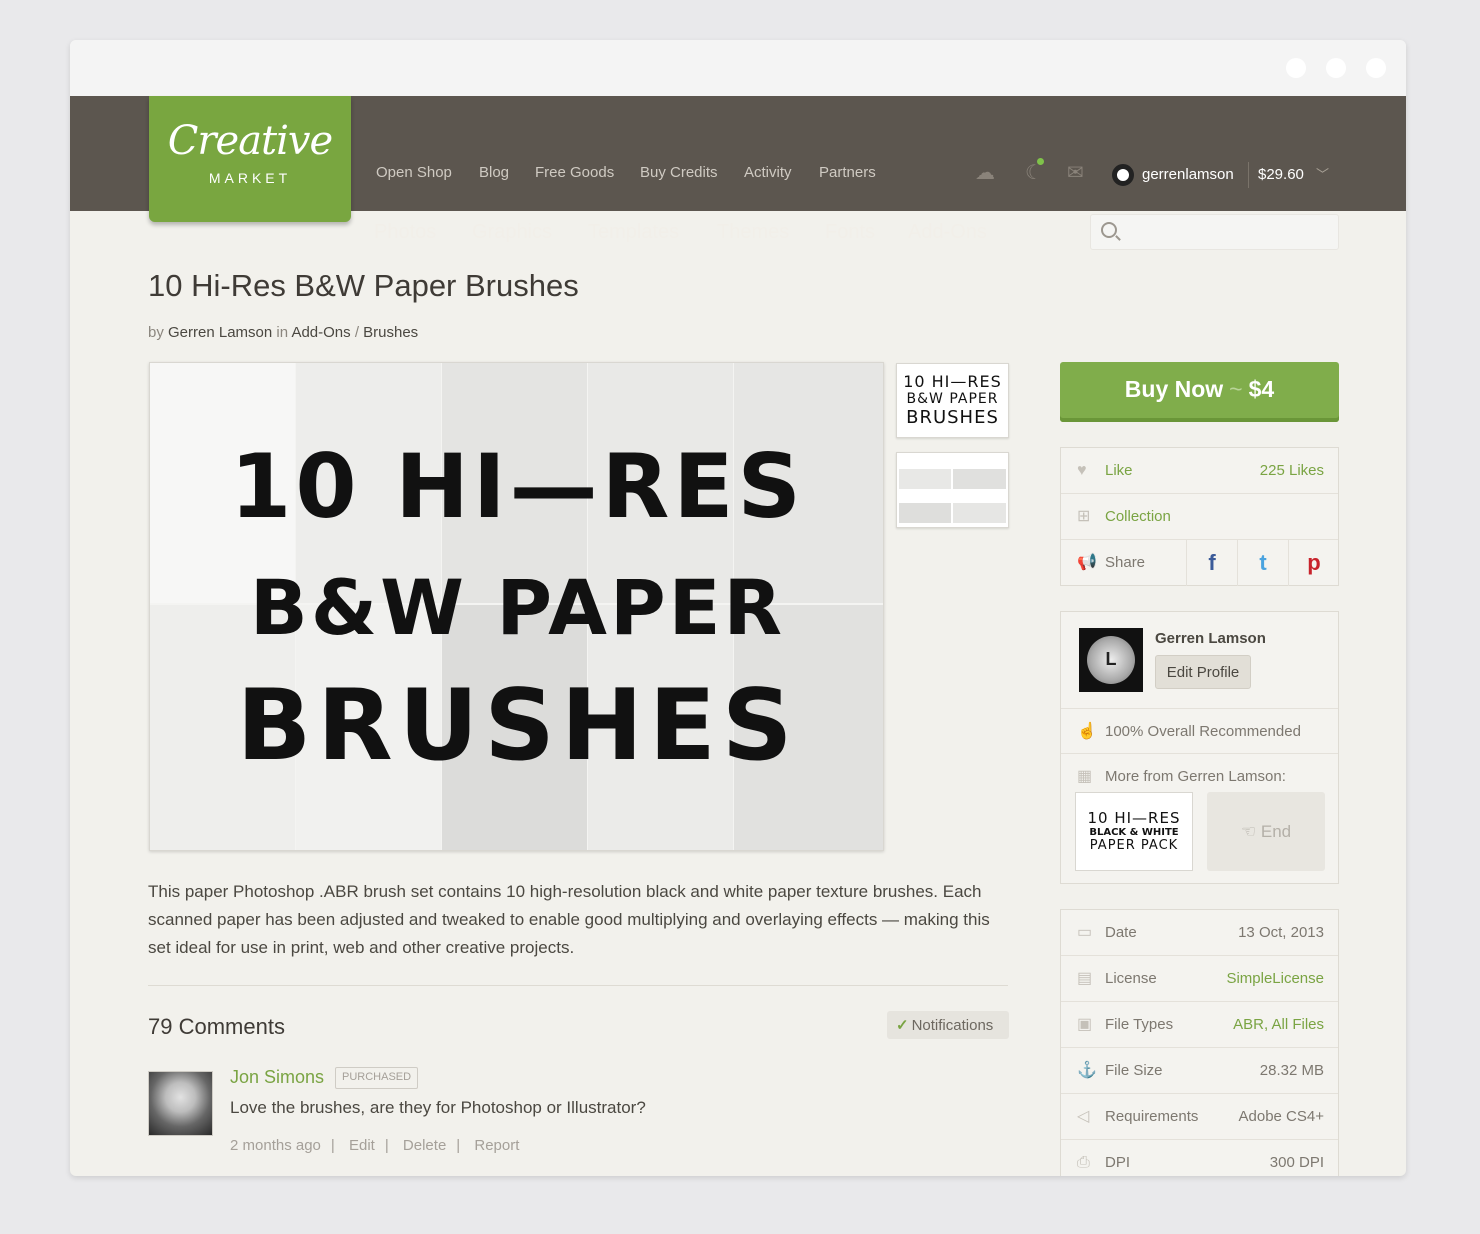 This screenshot has width=1480, height=1234. I want to click on comment-edit-link: Edit, so click(362, 1145).